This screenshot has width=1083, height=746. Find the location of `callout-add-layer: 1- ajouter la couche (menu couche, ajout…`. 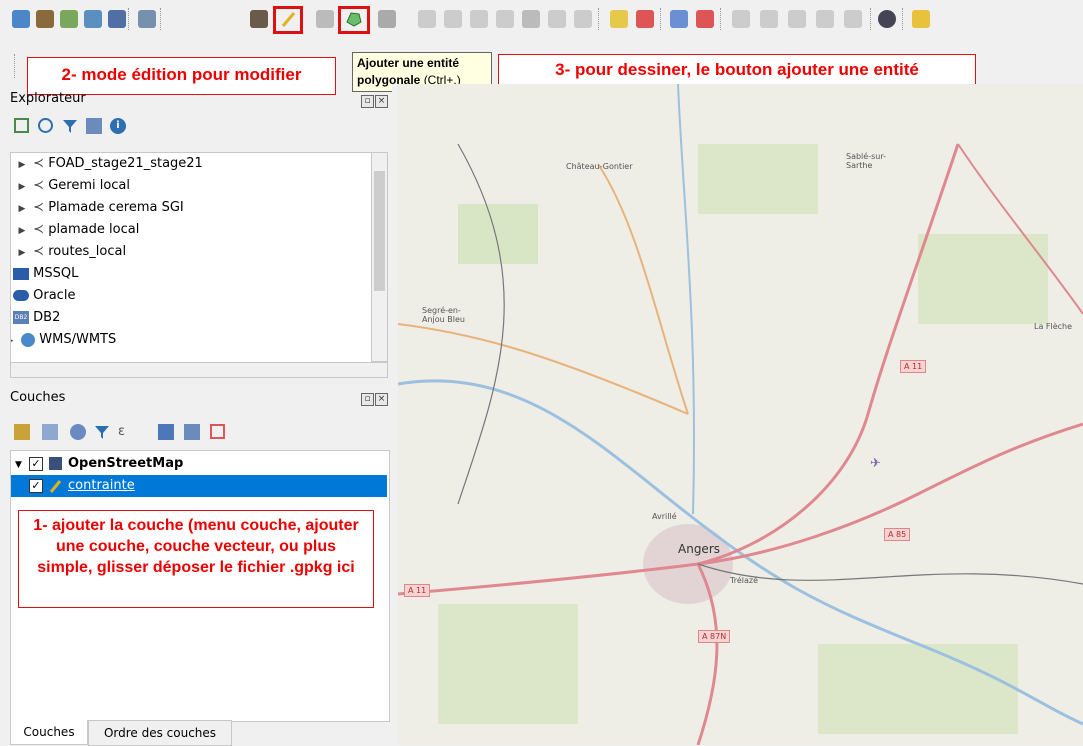

callout-add-layer: 1- ajouter la couche (menu couche, ajout… is located at coordinates (196, 559).